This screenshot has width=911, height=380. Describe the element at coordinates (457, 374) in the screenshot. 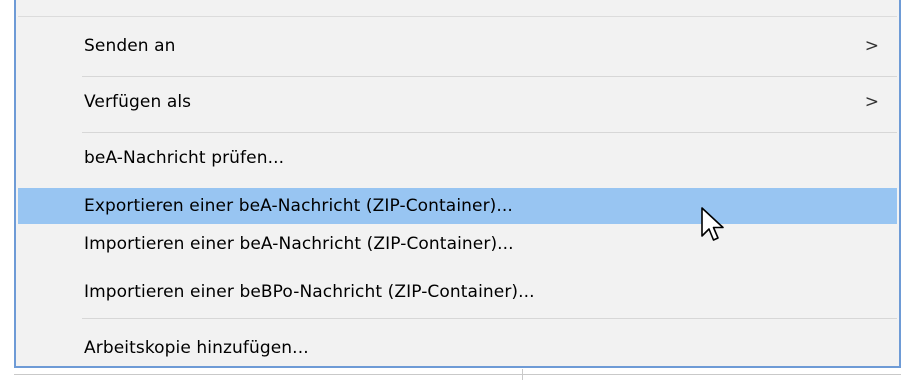

I see `bottom-divider` at that location.